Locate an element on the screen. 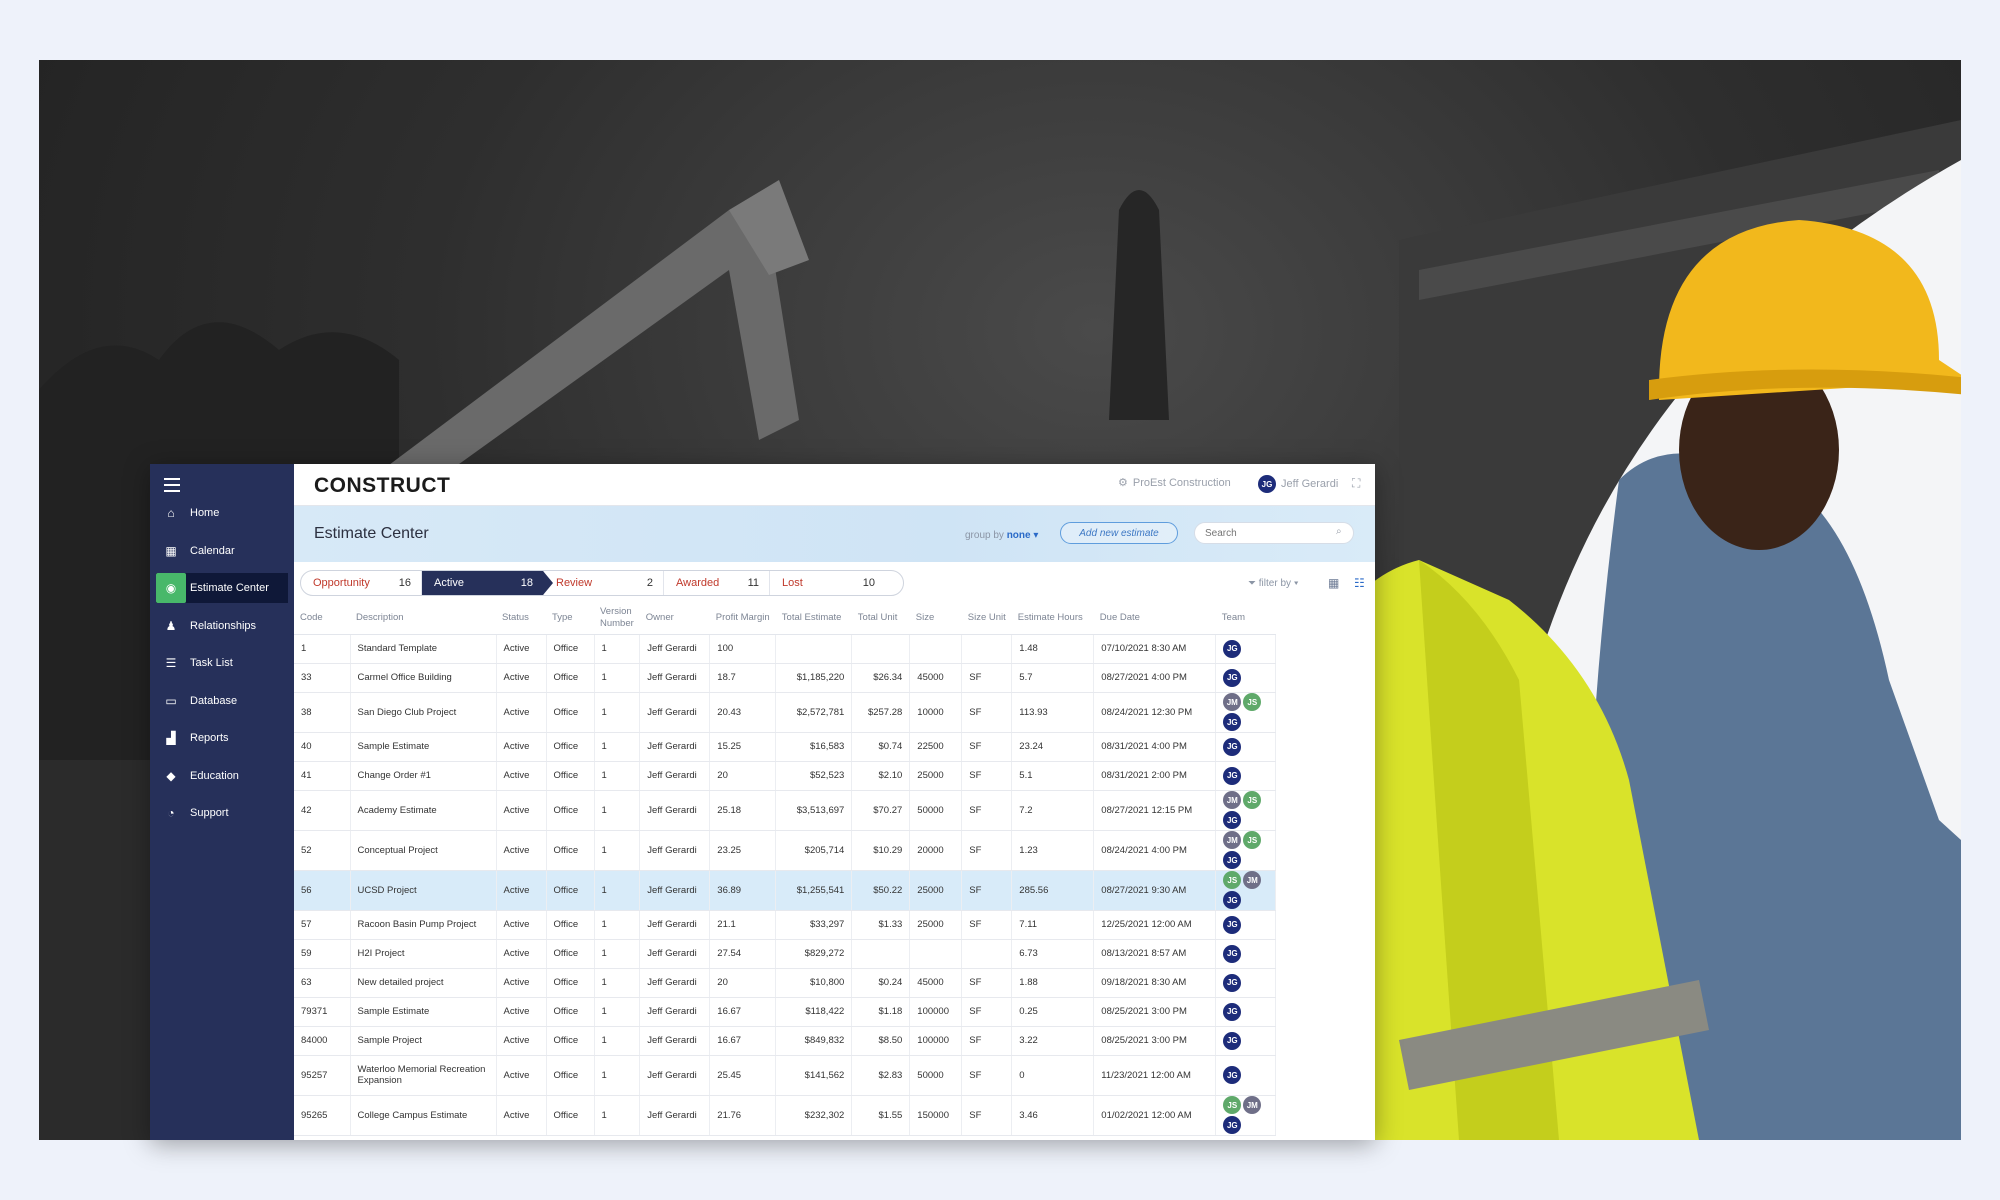 This screenshot has height=1200, width=2000. sidebar-item-estimate-center: ◉ Estimate Center is located at coordinates (222, 588).